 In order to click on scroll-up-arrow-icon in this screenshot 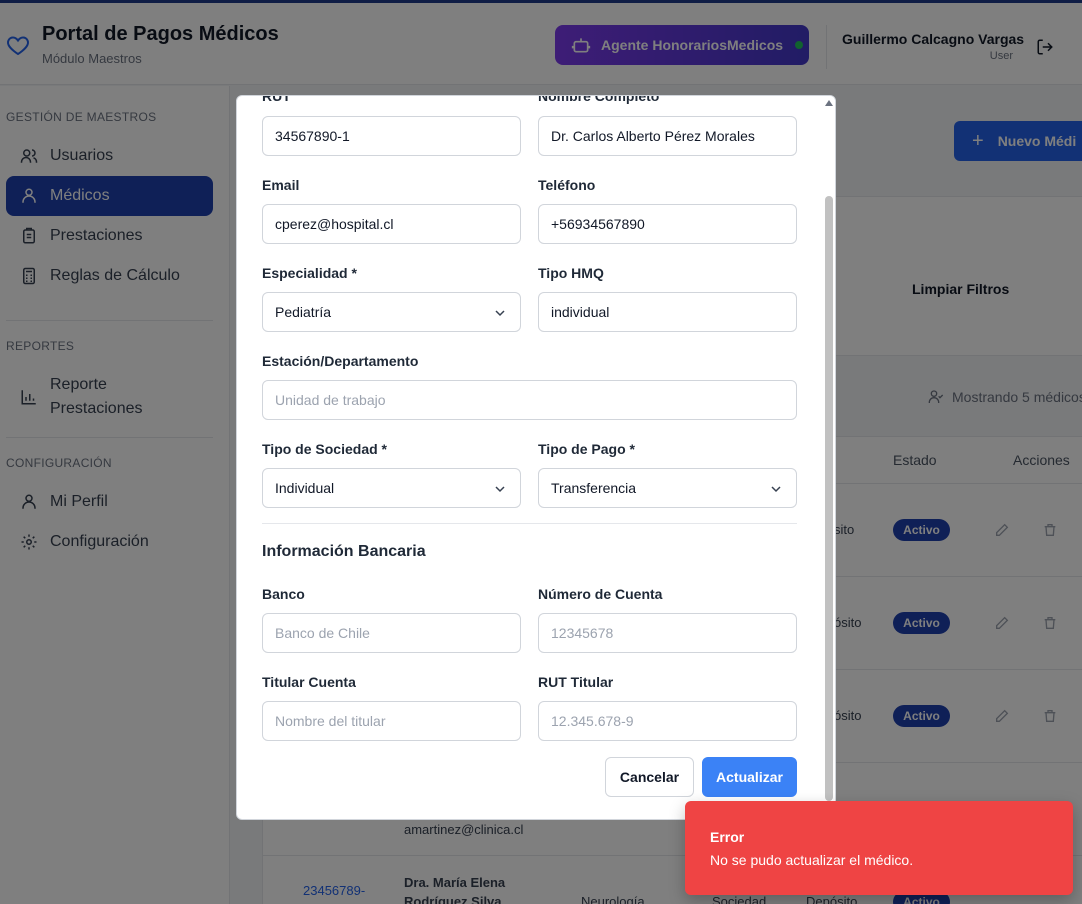, I will do `click(829, 103)`.